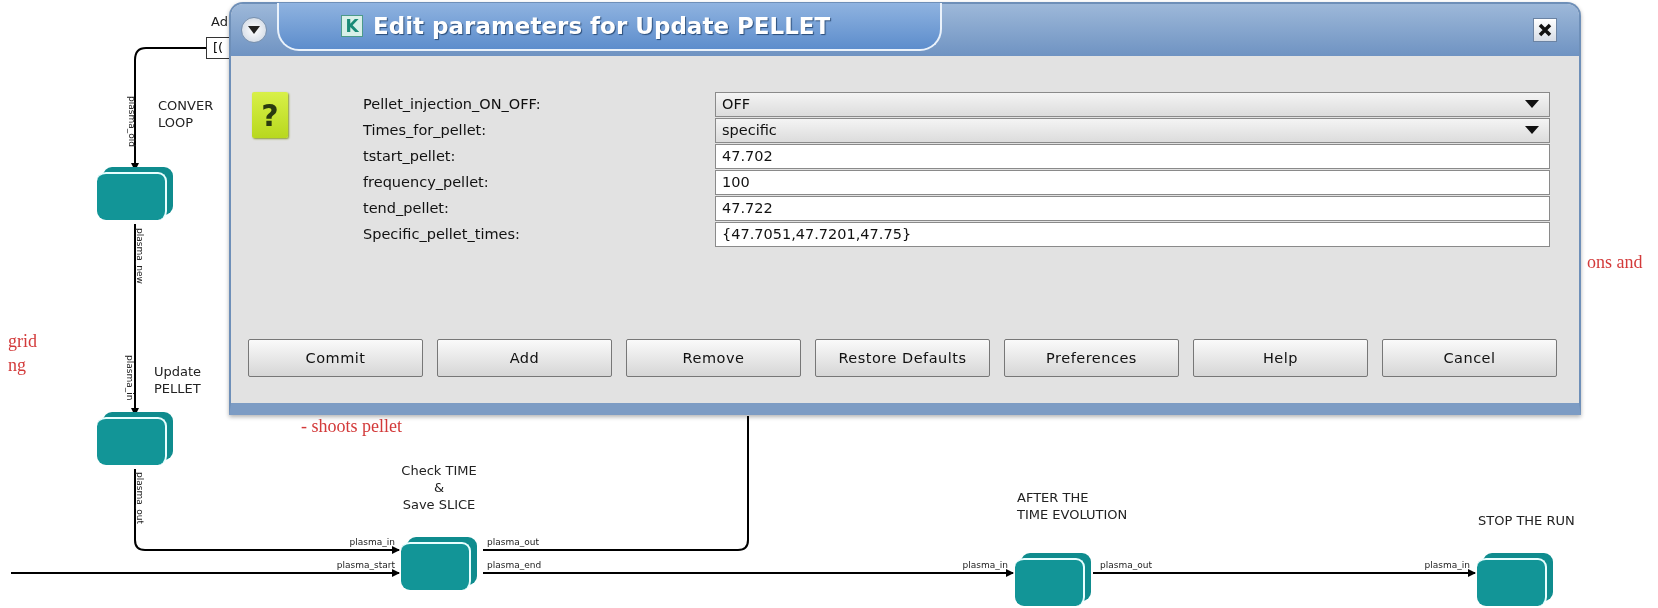  Describe the element at coordinates (22, 341) in the screenshot. I see `annotation-text: grid` at that location.